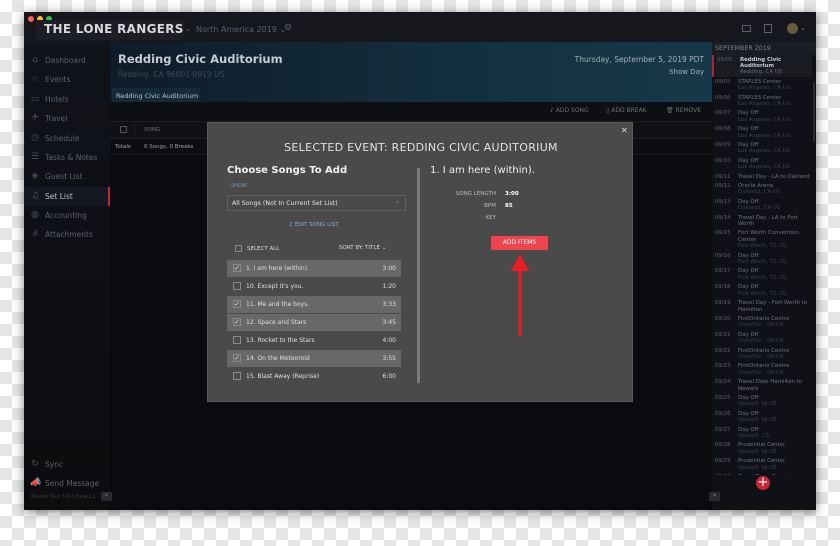  I want to click on event-list-item: 09/21 Day Off Hamilton, ON CA, so click(762, 338).